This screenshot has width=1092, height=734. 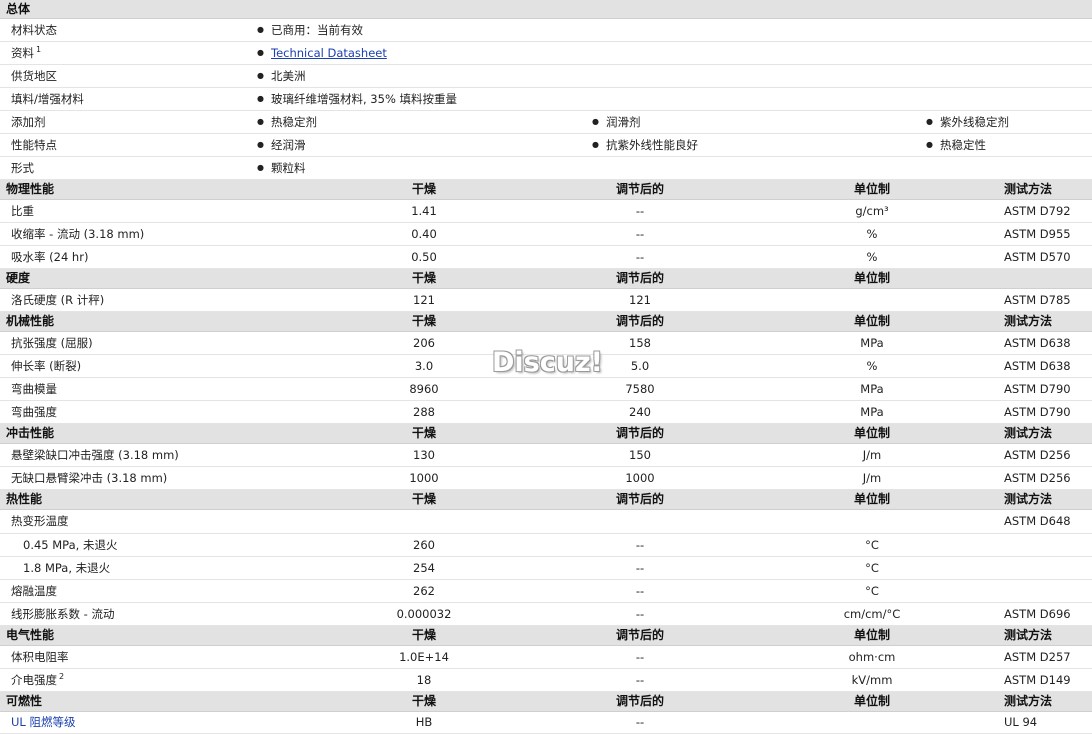 I want to click on property-row: 介电强度 2 18 -- kV/mm ASTM D149, so click(x=546, y=680).